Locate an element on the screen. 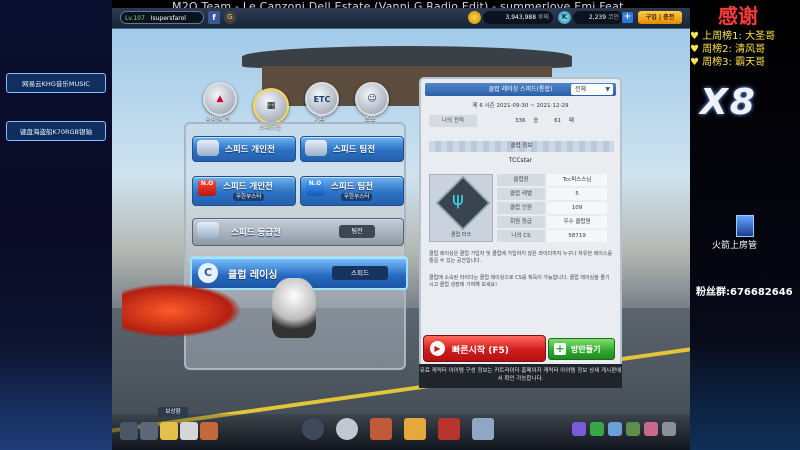  reward-box-tooltip: 보상함 is located at coordinates (173, 412).